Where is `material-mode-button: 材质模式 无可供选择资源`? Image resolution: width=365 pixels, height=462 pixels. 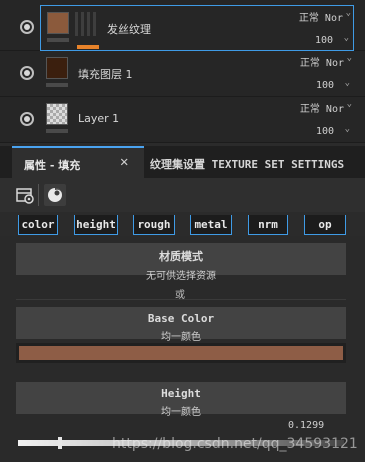 material-mode-button: 材质模式 无可供选择资源 is located at coordinates (181, 262).